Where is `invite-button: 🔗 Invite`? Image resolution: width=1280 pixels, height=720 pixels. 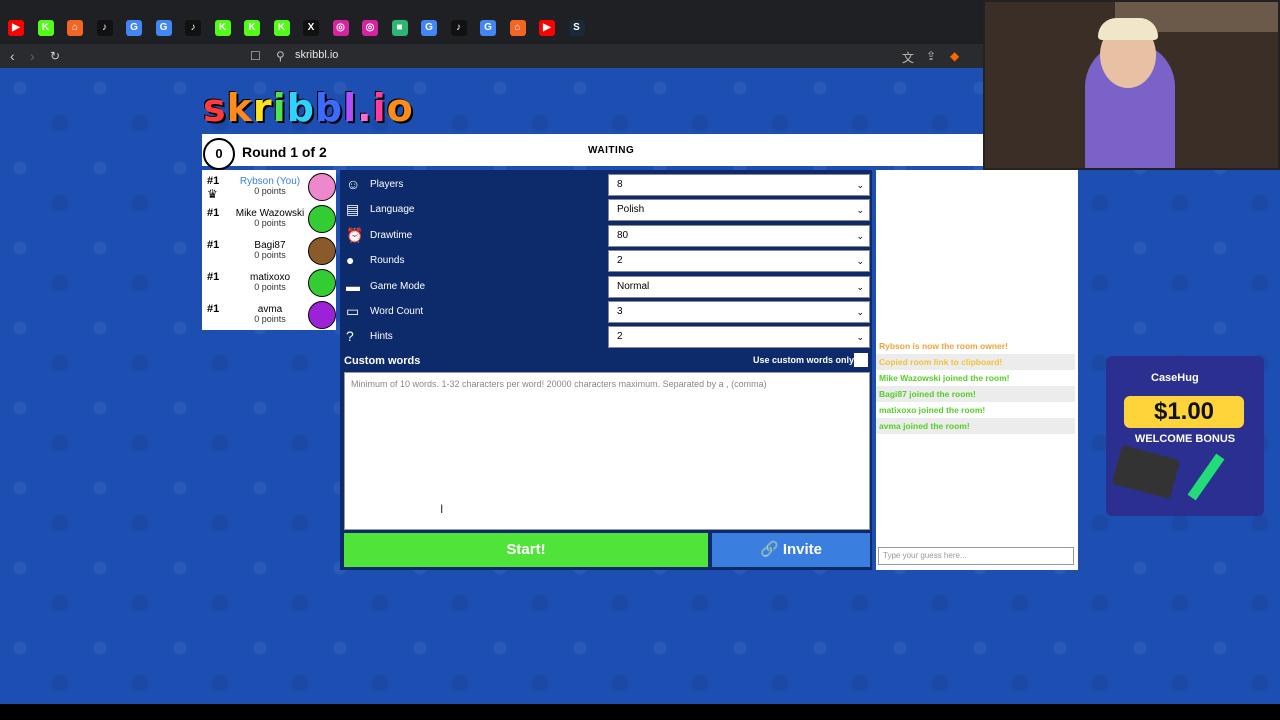 invite-button: 🔗 Invite is located at coordinates (791, 550).